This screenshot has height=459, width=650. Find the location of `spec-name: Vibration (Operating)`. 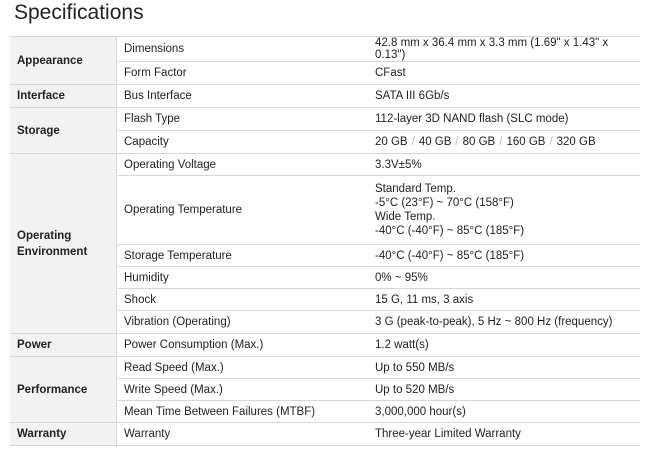

spec-name: Vibration (Operating) is located at coordinates (242, 322).